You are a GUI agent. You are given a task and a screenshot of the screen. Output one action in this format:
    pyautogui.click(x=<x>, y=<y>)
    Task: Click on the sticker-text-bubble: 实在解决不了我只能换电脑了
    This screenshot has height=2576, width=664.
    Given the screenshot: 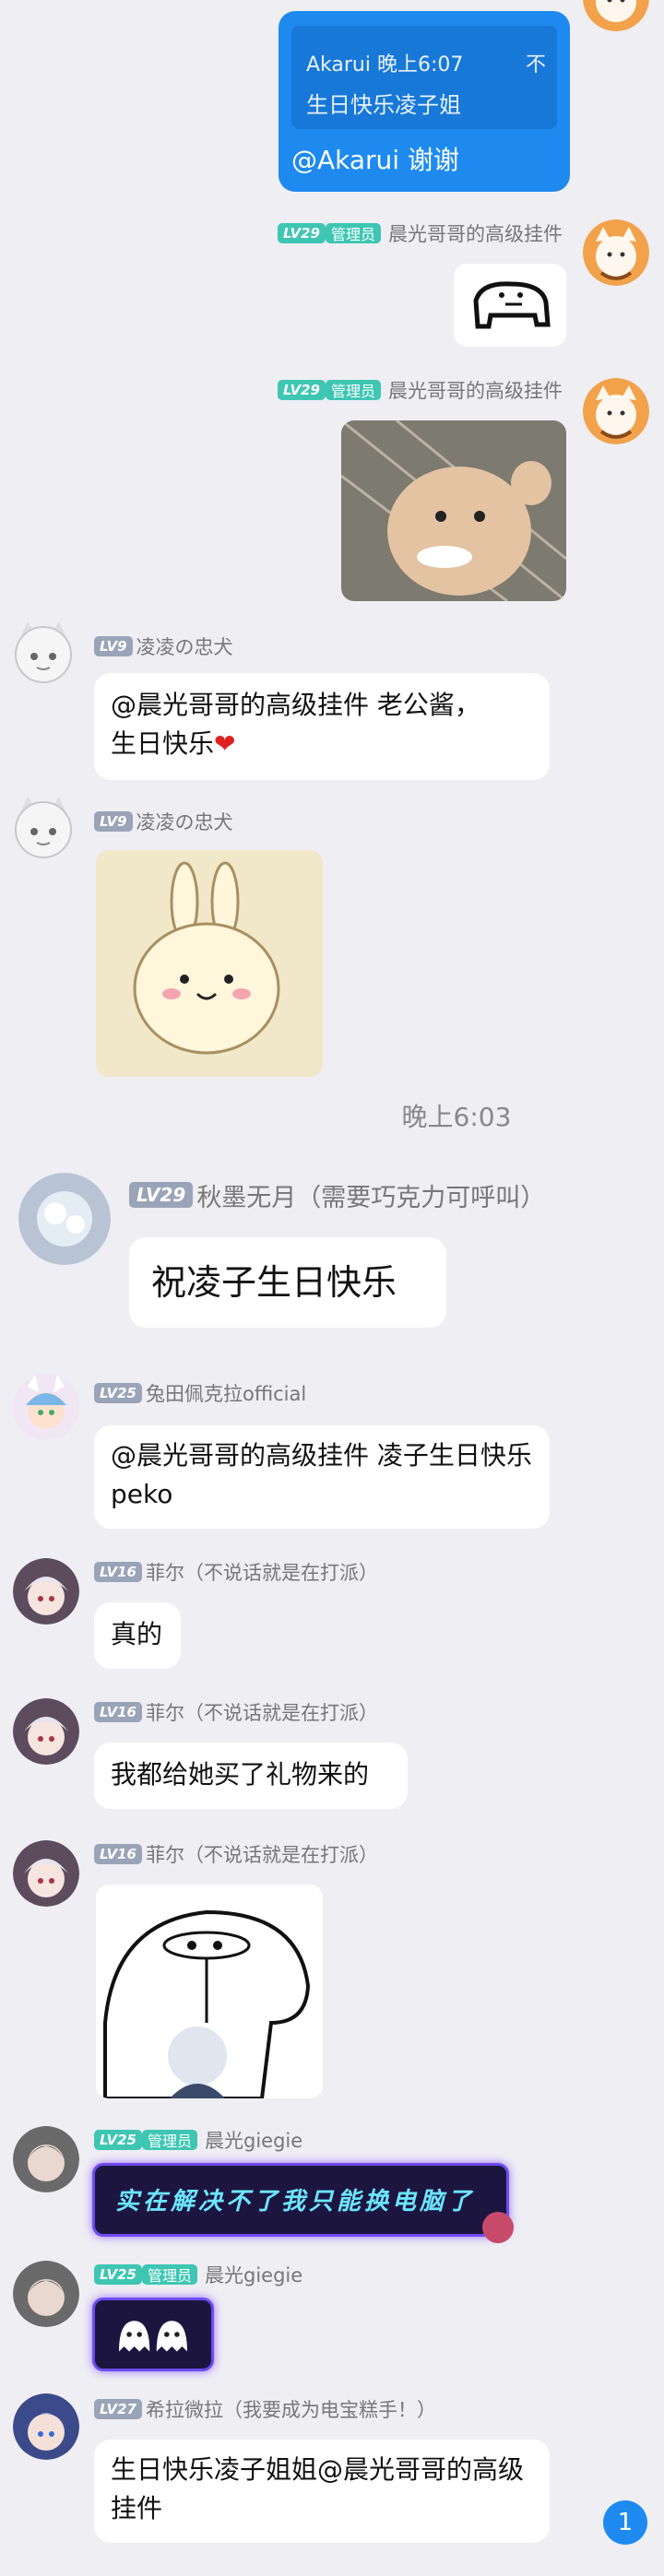 What is the action you would take?
    pyautogui.click(x=303, y=2203)
    